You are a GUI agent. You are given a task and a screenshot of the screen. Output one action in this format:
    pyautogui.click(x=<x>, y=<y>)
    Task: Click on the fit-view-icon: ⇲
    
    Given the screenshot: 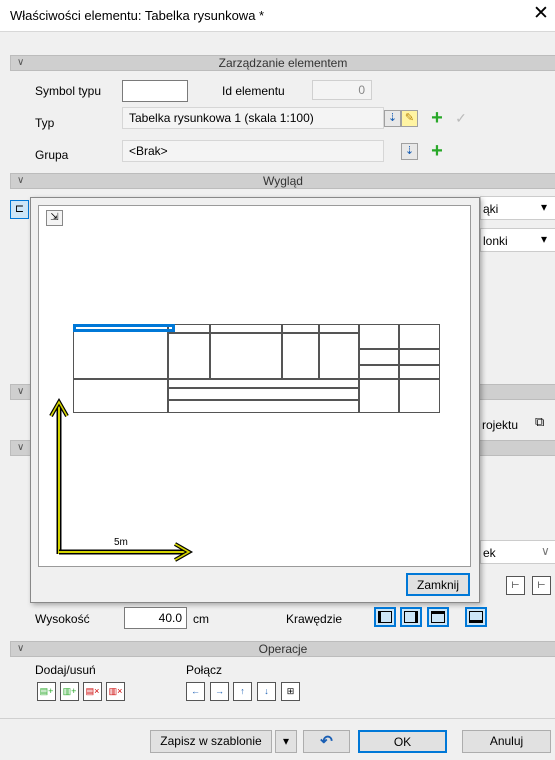 What is the action you would take?
    pyautogui.click(x=54, y=218)
    